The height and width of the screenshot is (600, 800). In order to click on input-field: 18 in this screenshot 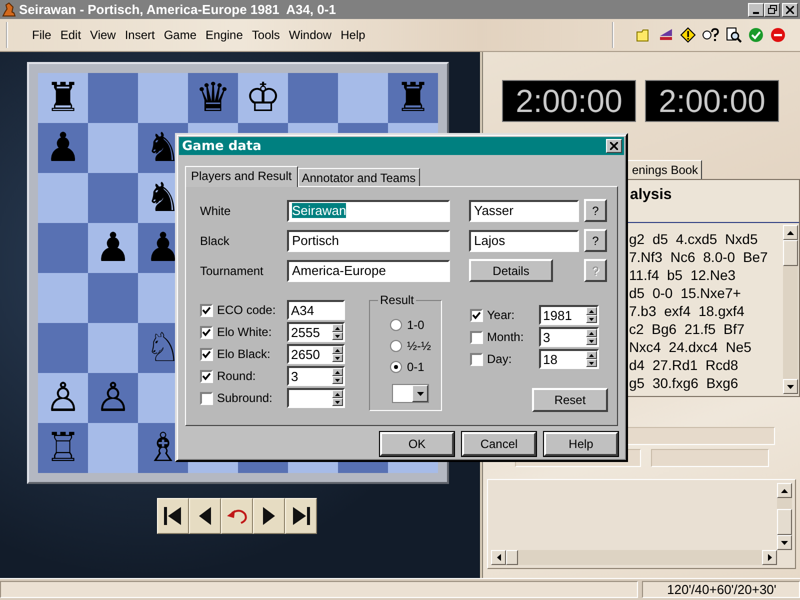, I will do `click(569, 359)`.